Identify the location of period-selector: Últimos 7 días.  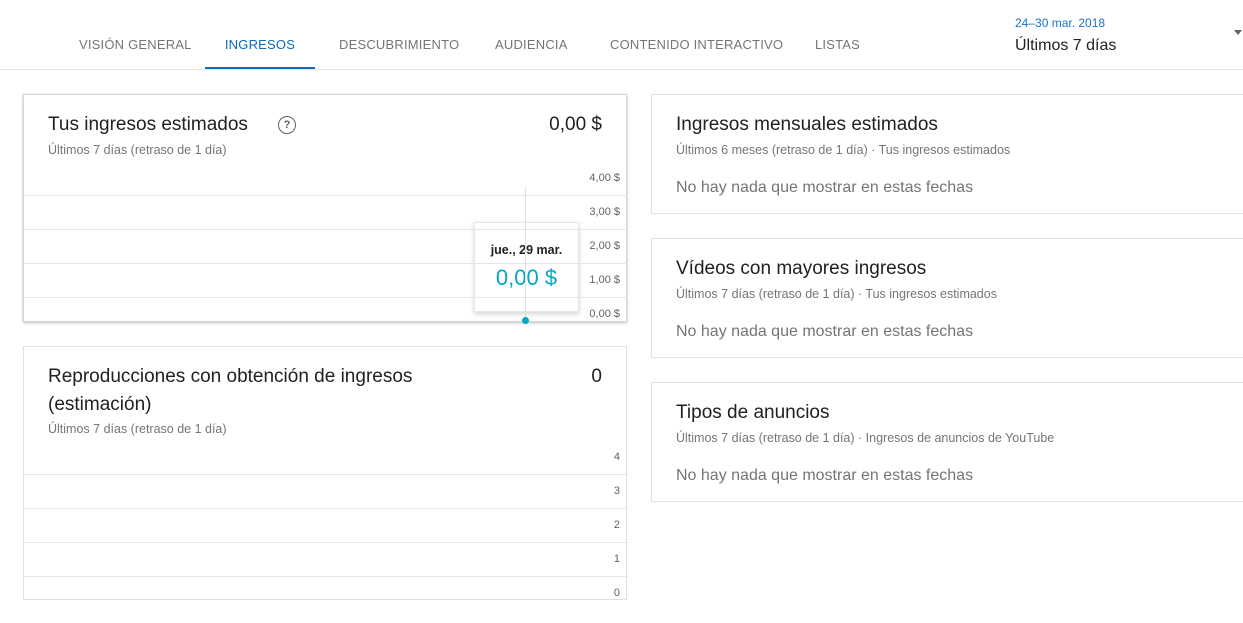
(1065, 46).